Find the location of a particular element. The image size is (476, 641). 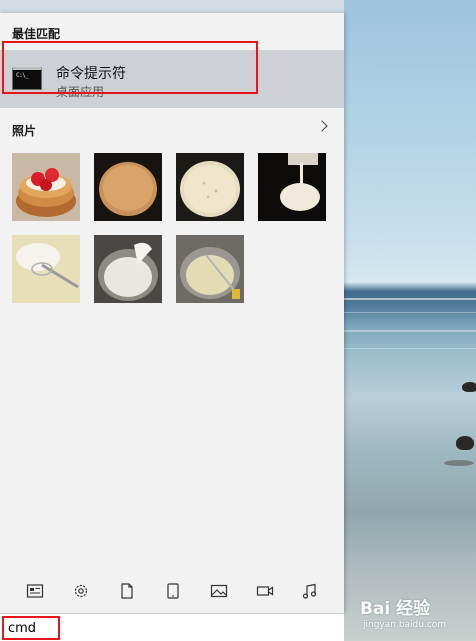

command-prompt-icon: C:\_ is located at coordinates (27, 78).